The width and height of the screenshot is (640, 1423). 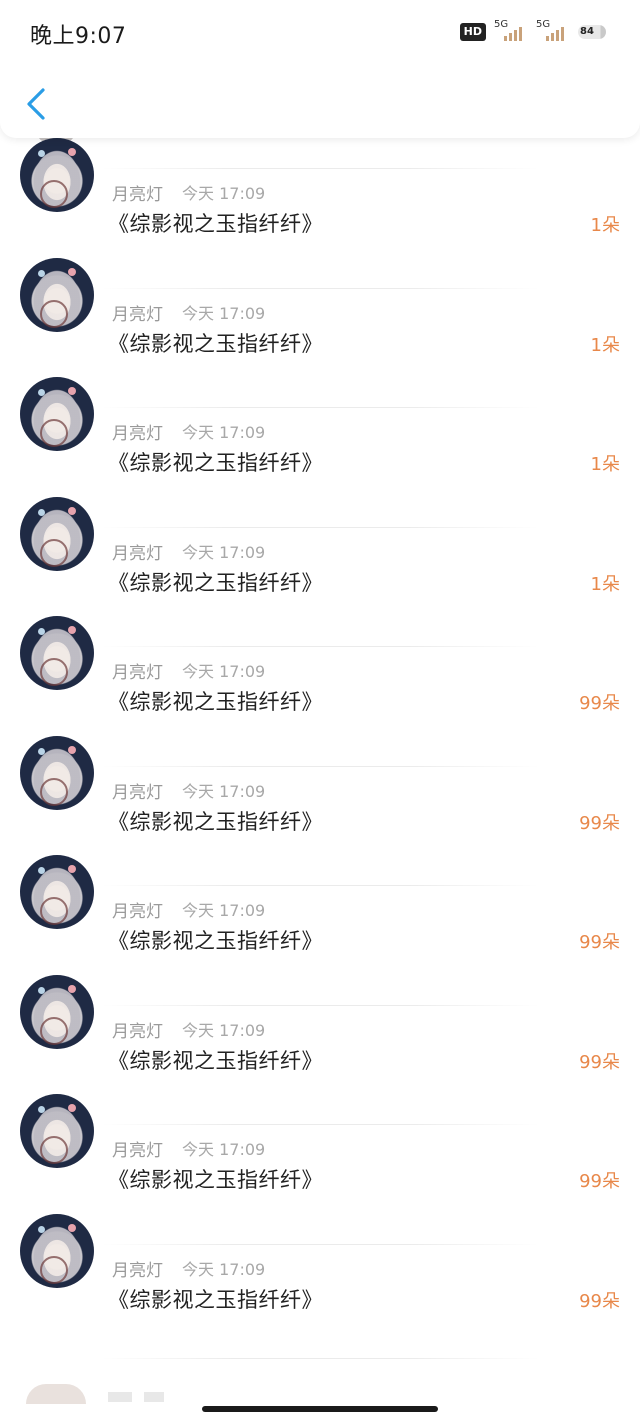 What do you see at coordinates (320, 69) in the screenshot?
I see `top-bar: 晚上9:07 HD 5G 5G 84` at bounding box center [320, 69].